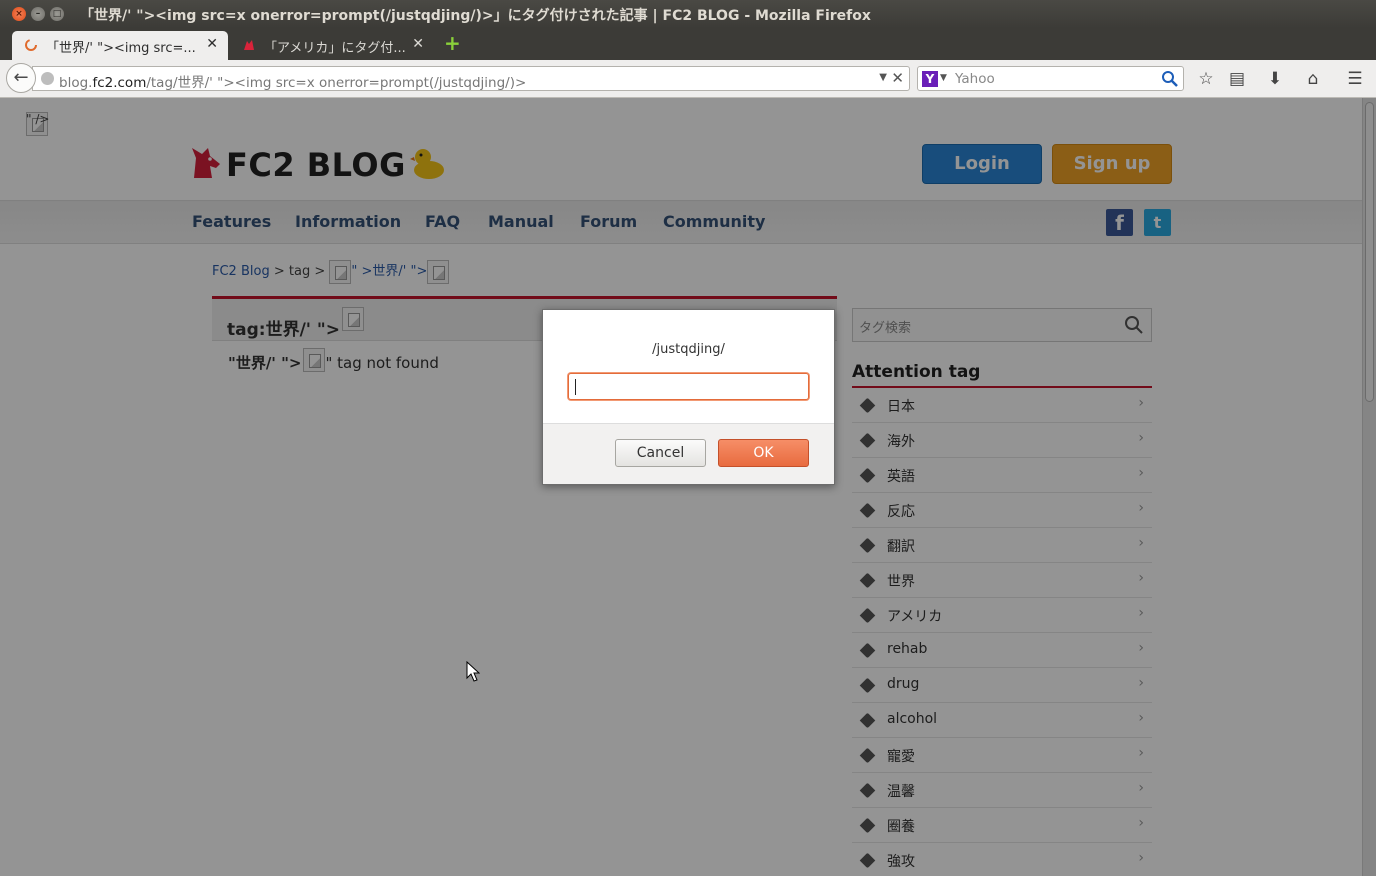  I want to click on search-bar: Y ▼ Yahoo, so click(1050, 78).